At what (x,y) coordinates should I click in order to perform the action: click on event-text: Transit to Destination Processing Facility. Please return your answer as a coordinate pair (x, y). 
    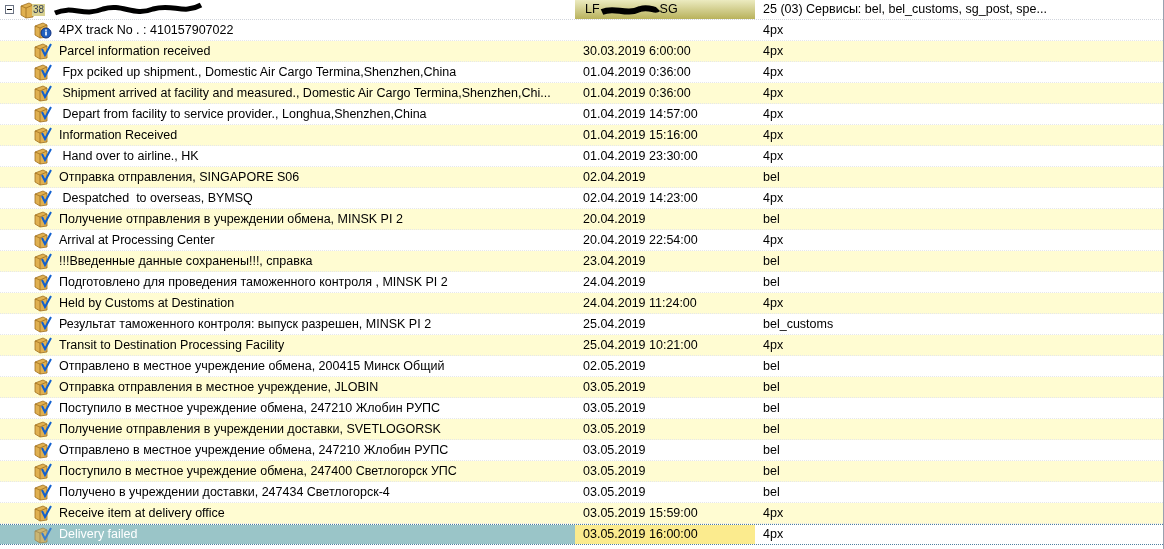
    Looking at the image, I should click on (172, 345).